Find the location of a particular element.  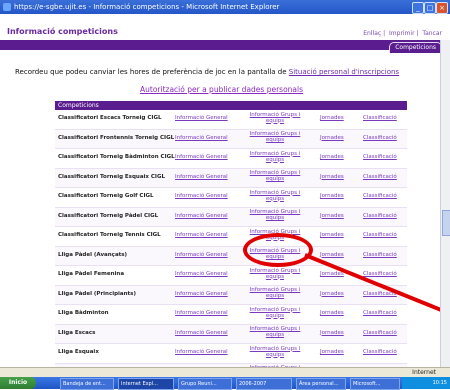

taskbar-item: 2006-2007 is located at coordinates (264, 384).